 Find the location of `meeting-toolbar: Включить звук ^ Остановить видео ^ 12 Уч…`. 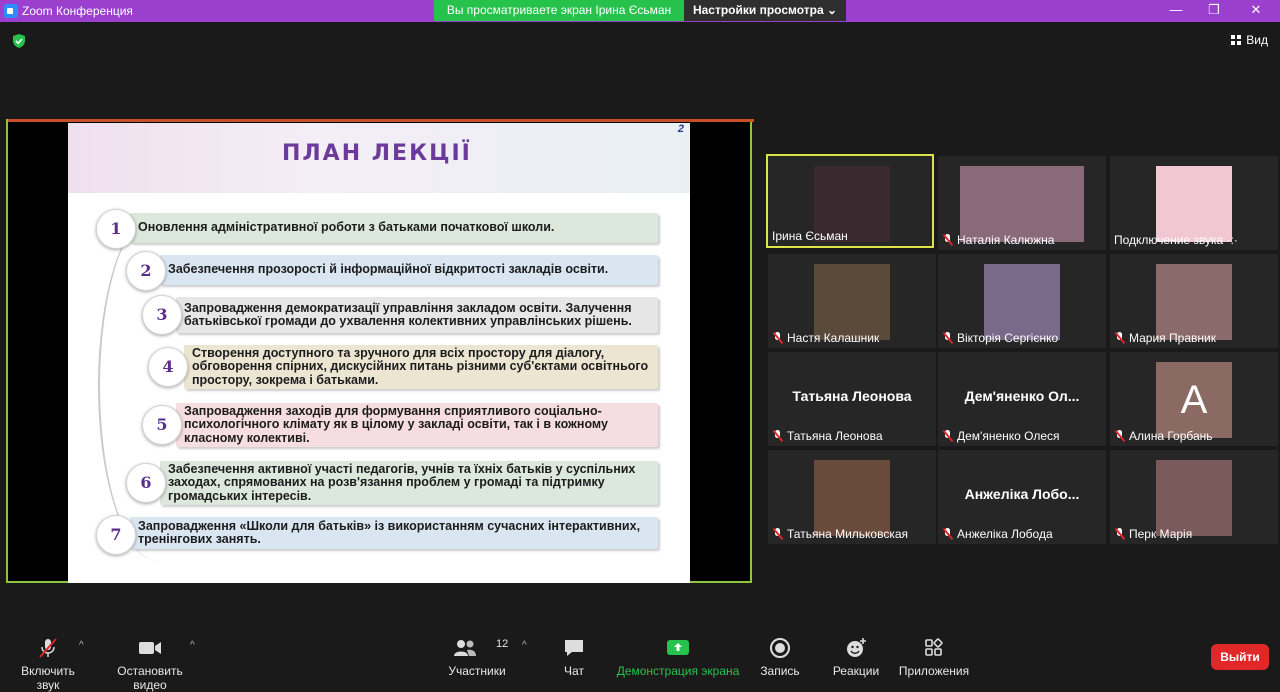

meeting-toolbar: Включить звук ^ Остановить видео ^ 12 Уч… is located at coordinates (640, 661).